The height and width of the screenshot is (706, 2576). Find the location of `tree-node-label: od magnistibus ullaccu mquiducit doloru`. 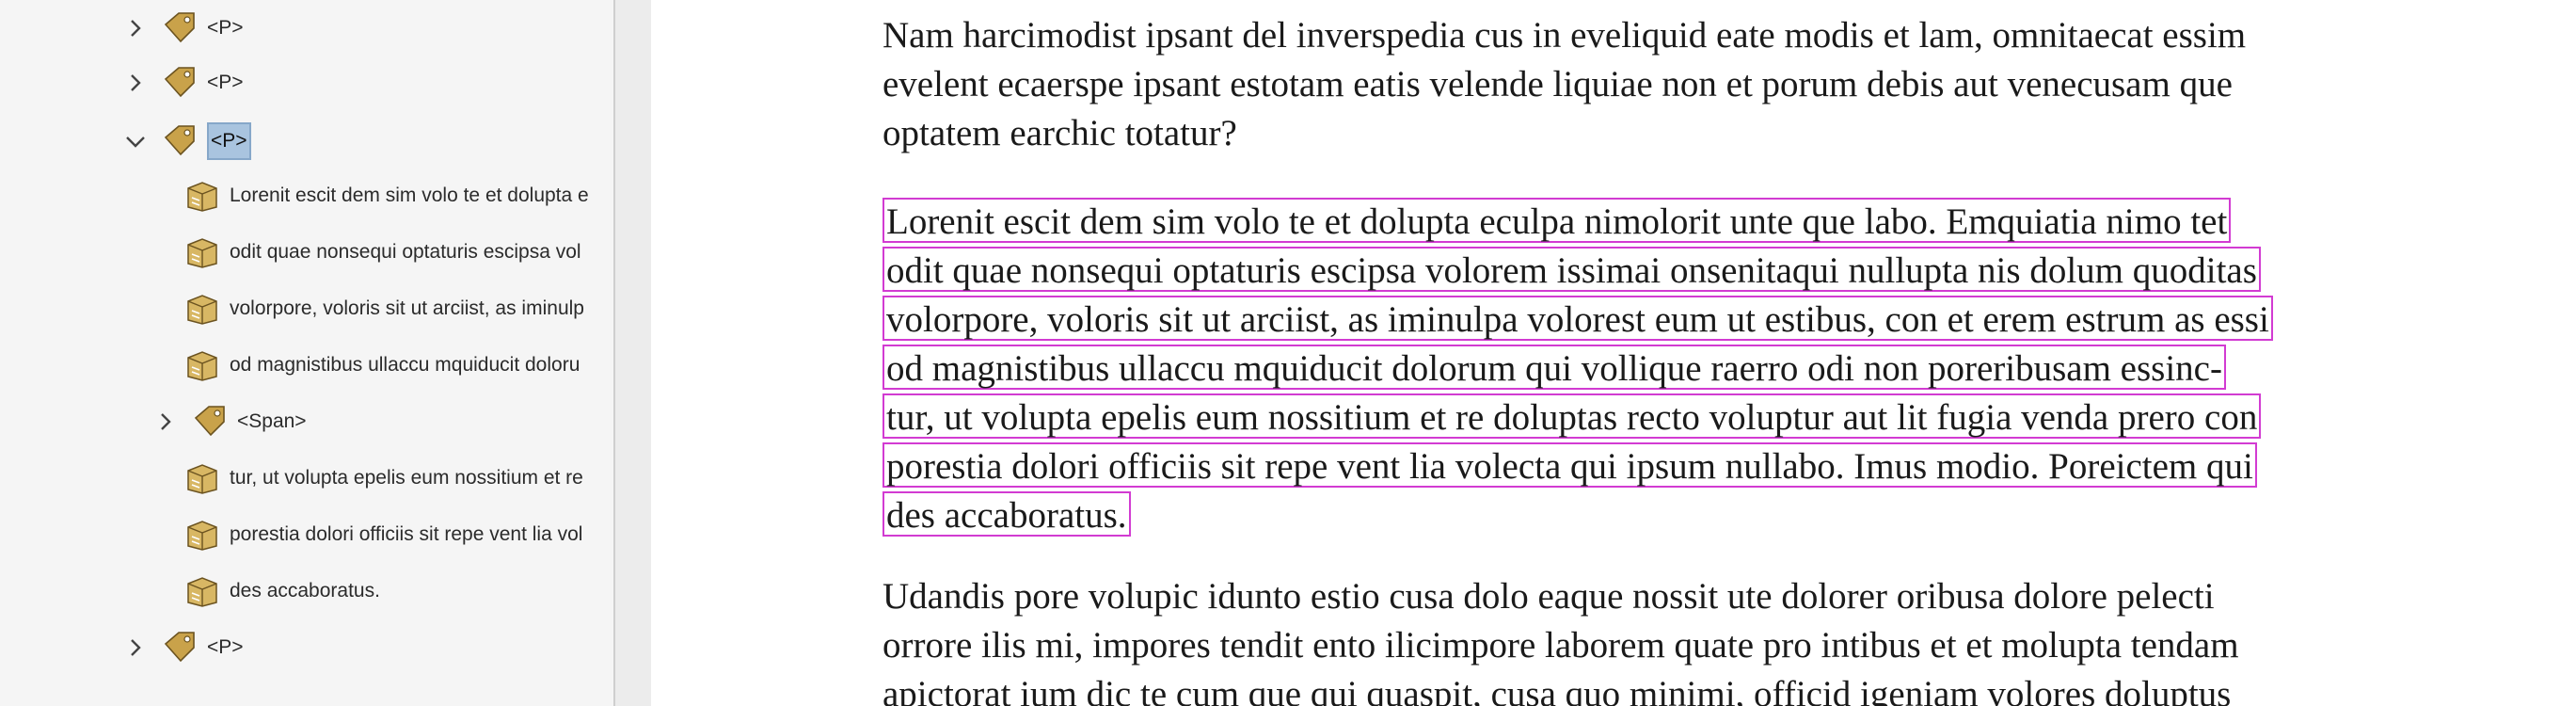

tree-node-label: od magnistibus ullaccu mquiducit doloru is located at coordinates (405, 365).